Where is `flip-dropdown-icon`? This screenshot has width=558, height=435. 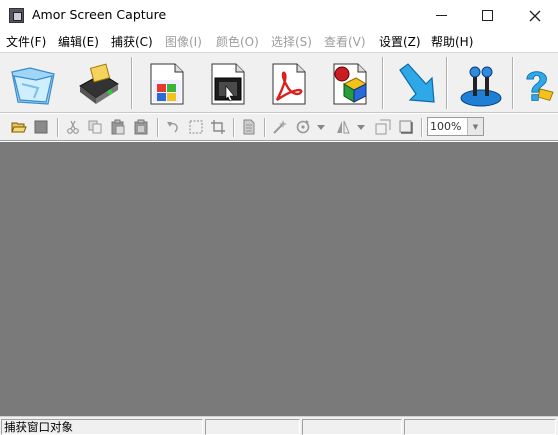
flip-dropdown-icon is located at coordinates (361, 127).